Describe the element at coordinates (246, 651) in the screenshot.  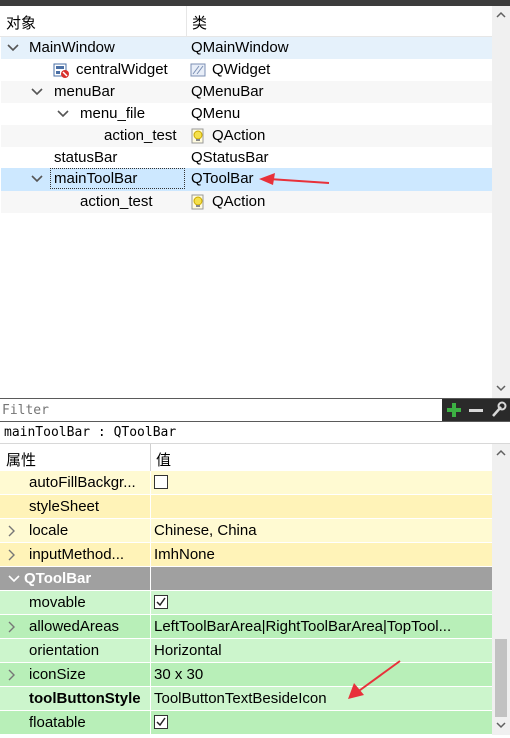
I see `property-row-orientation: orientation Horizontal` at that location.